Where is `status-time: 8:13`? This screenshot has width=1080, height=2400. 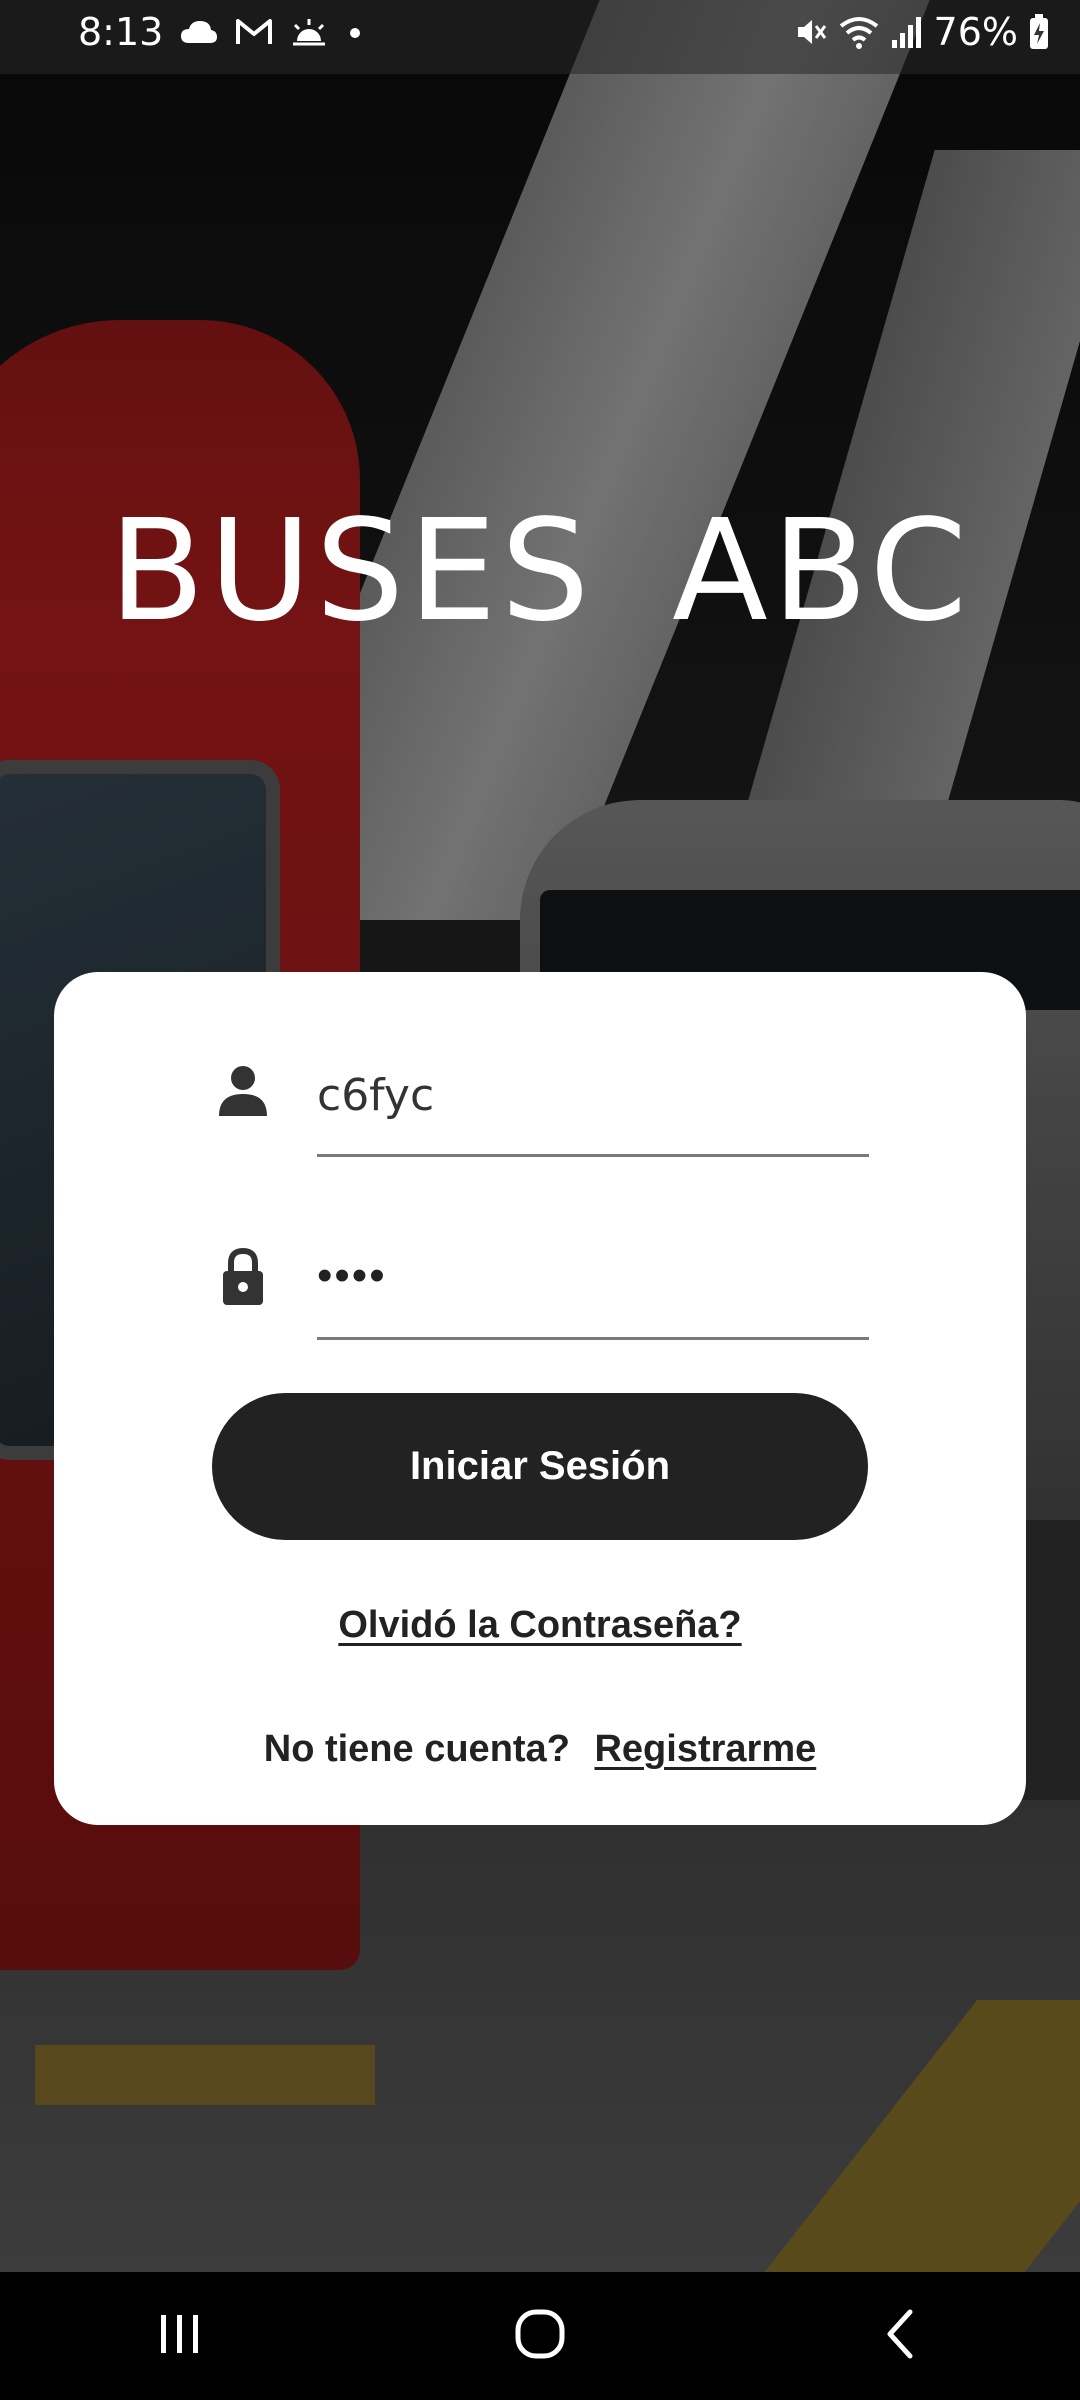
status-time: 8:13 is located at coordinates (121, 32).